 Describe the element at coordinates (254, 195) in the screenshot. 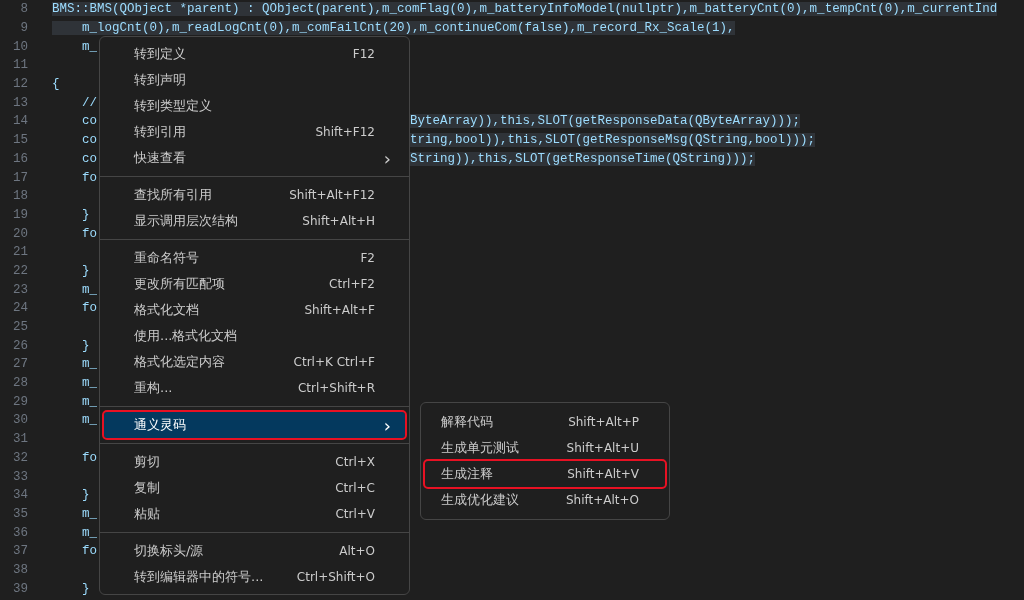

I see `menu-item: 查找所有引用 Shift+Alt+F12` at that location.